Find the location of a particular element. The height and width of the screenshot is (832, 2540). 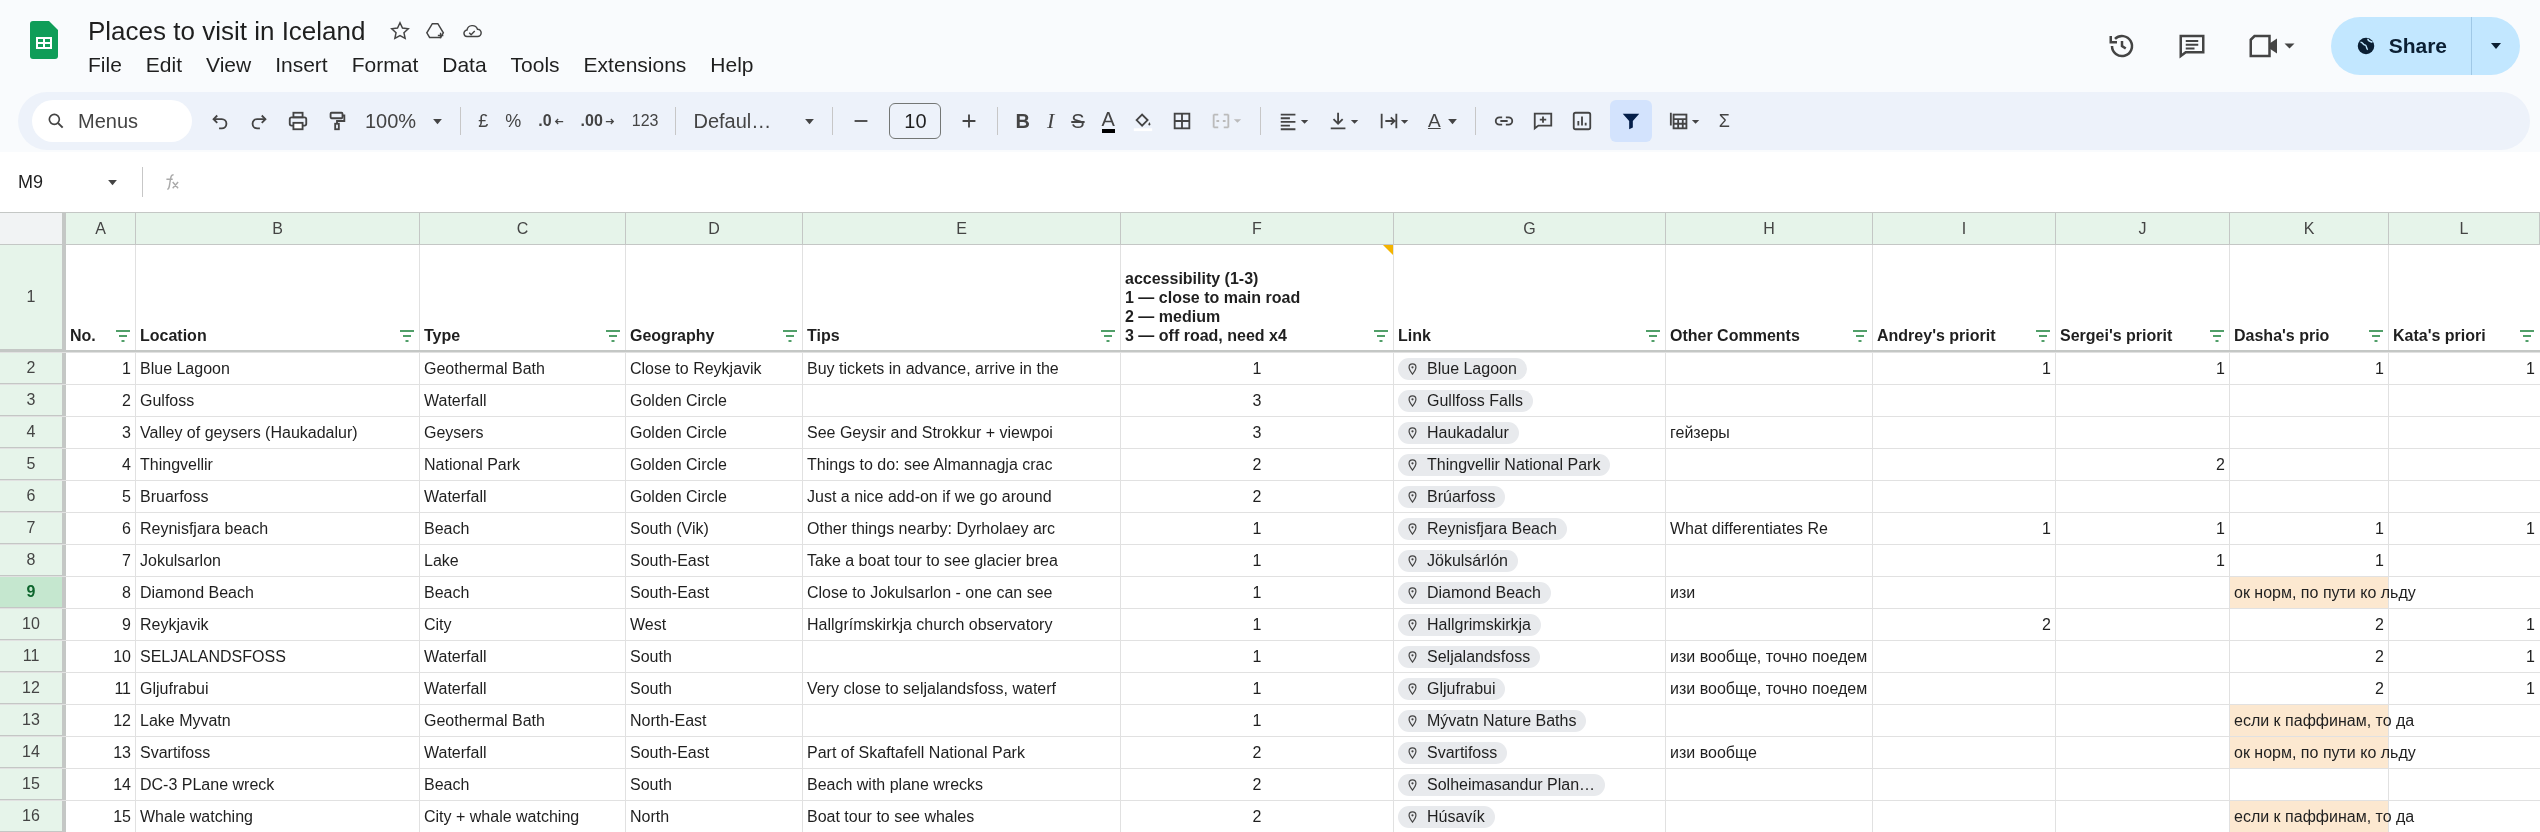

row-header: 7 is located at coordinates (33, 528).